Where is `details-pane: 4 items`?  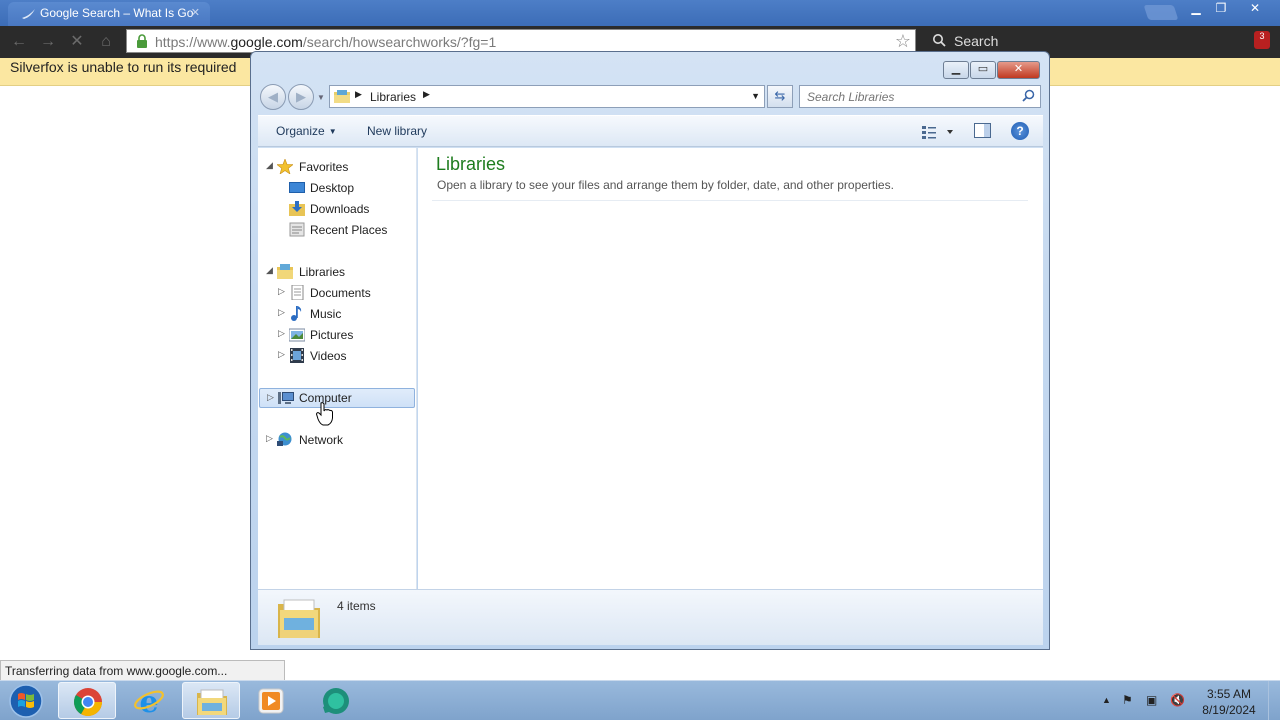 details-pane: 4 items is located at coordinates (650, 617).